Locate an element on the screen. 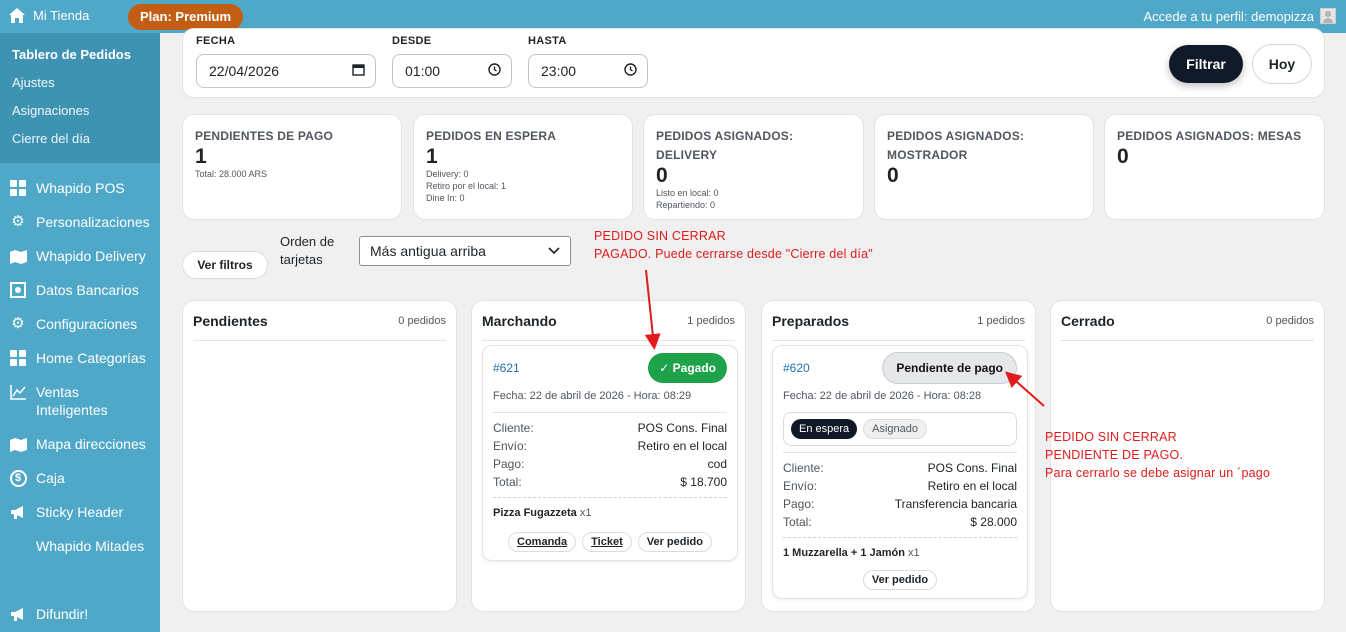 The image size is (1346, 632). hasta-group: HASTA 23:00 is located at coordinates (588, 61).